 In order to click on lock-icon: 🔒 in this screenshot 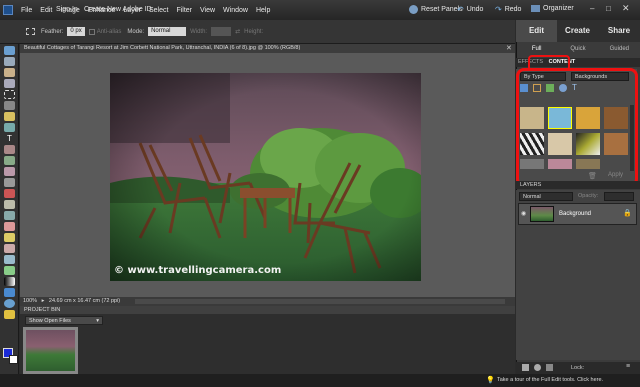, I will do `click(627, 213)`.